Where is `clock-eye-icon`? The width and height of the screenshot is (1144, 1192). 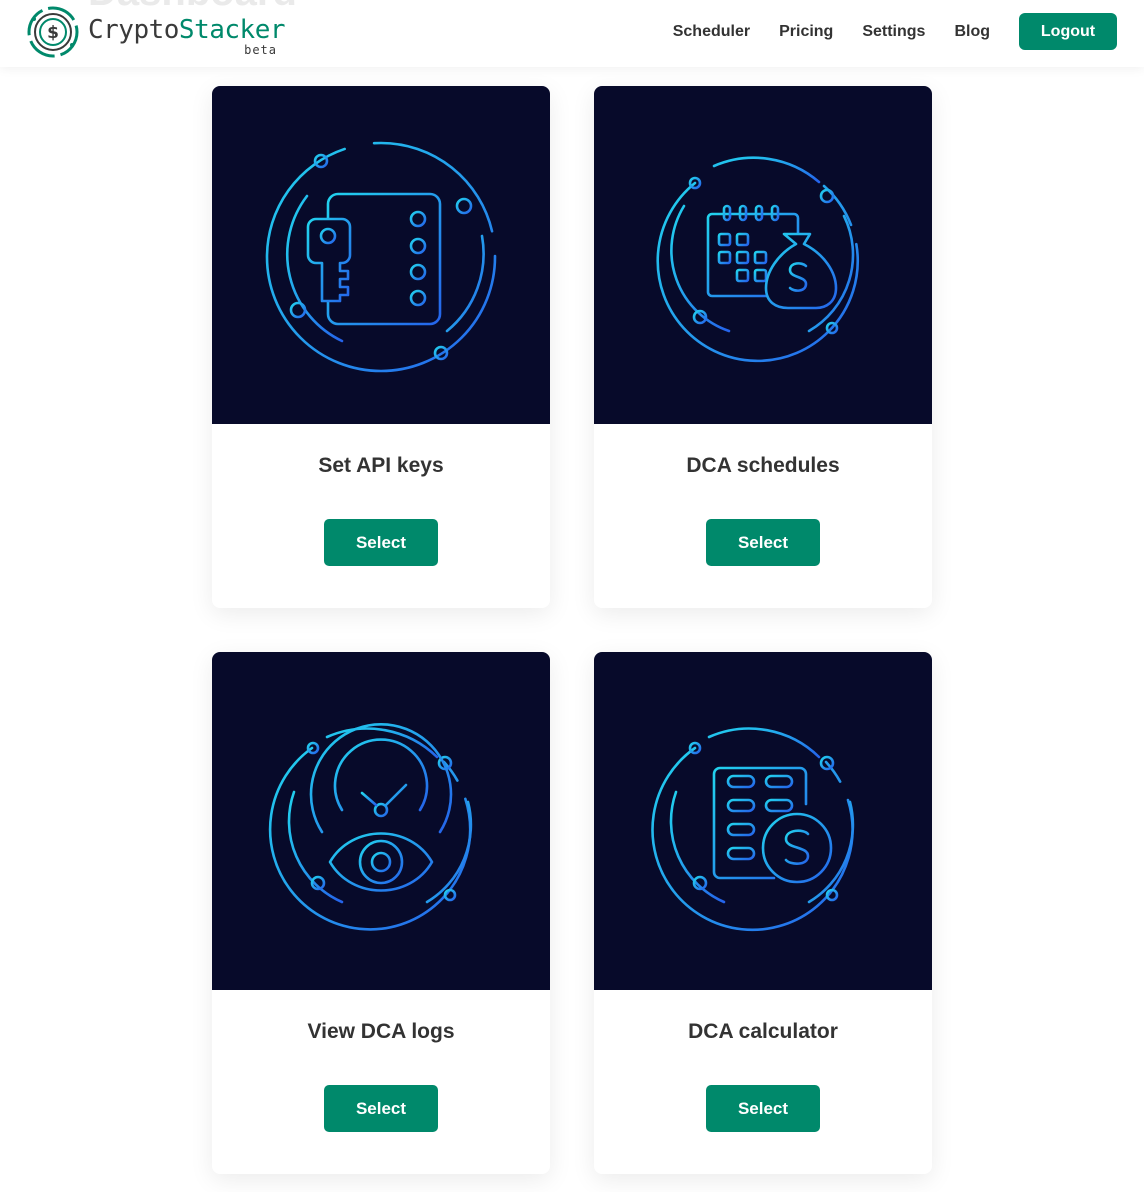
clock-eye-icon is located at coordinates (370, 827).